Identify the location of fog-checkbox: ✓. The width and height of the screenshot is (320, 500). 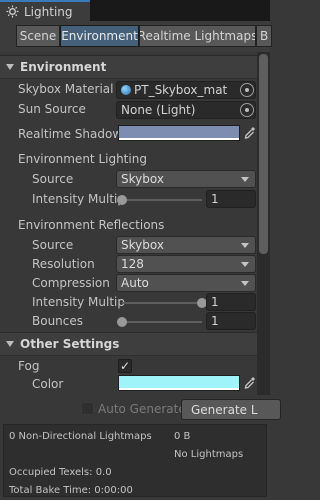
(125, 366).